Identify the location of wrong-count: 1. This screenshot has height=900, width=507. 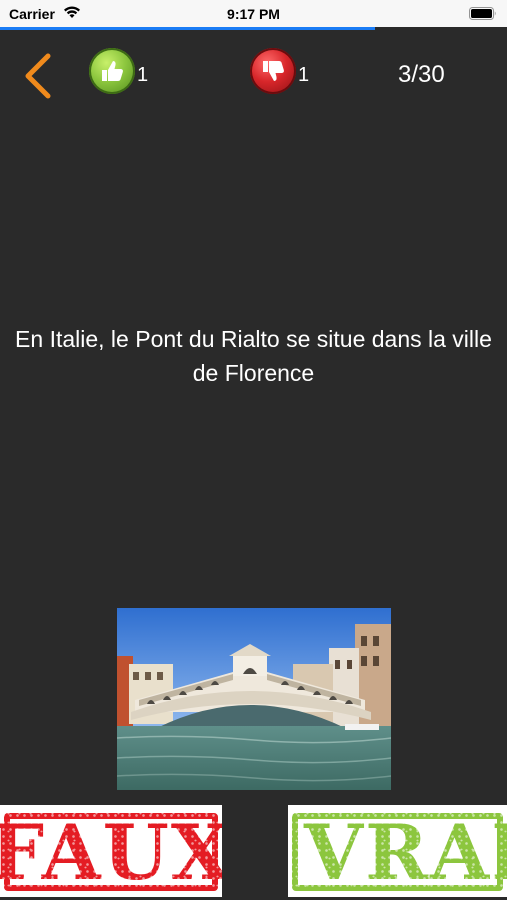
(304, 75).